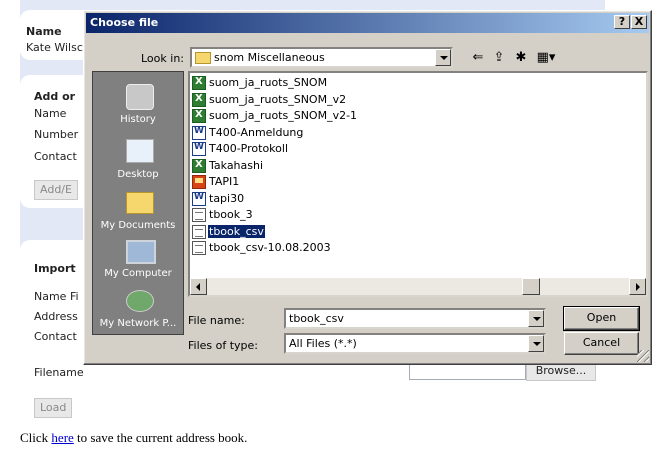  Describe the element at coordinates (639, 22) in the screenshot. I see `close-button: X` at that location.